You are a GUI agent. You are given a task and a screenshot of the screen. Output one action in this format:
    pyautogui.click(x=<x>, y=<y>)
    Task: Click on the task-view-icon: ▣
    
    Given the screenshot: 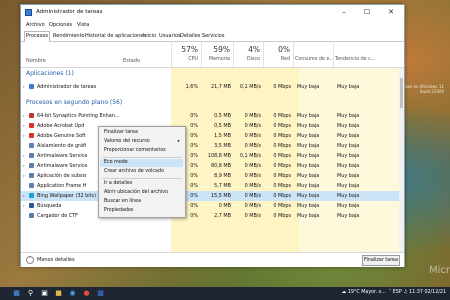 What is the action you would take?
    pyautogui.click(x=44, y=293)
    